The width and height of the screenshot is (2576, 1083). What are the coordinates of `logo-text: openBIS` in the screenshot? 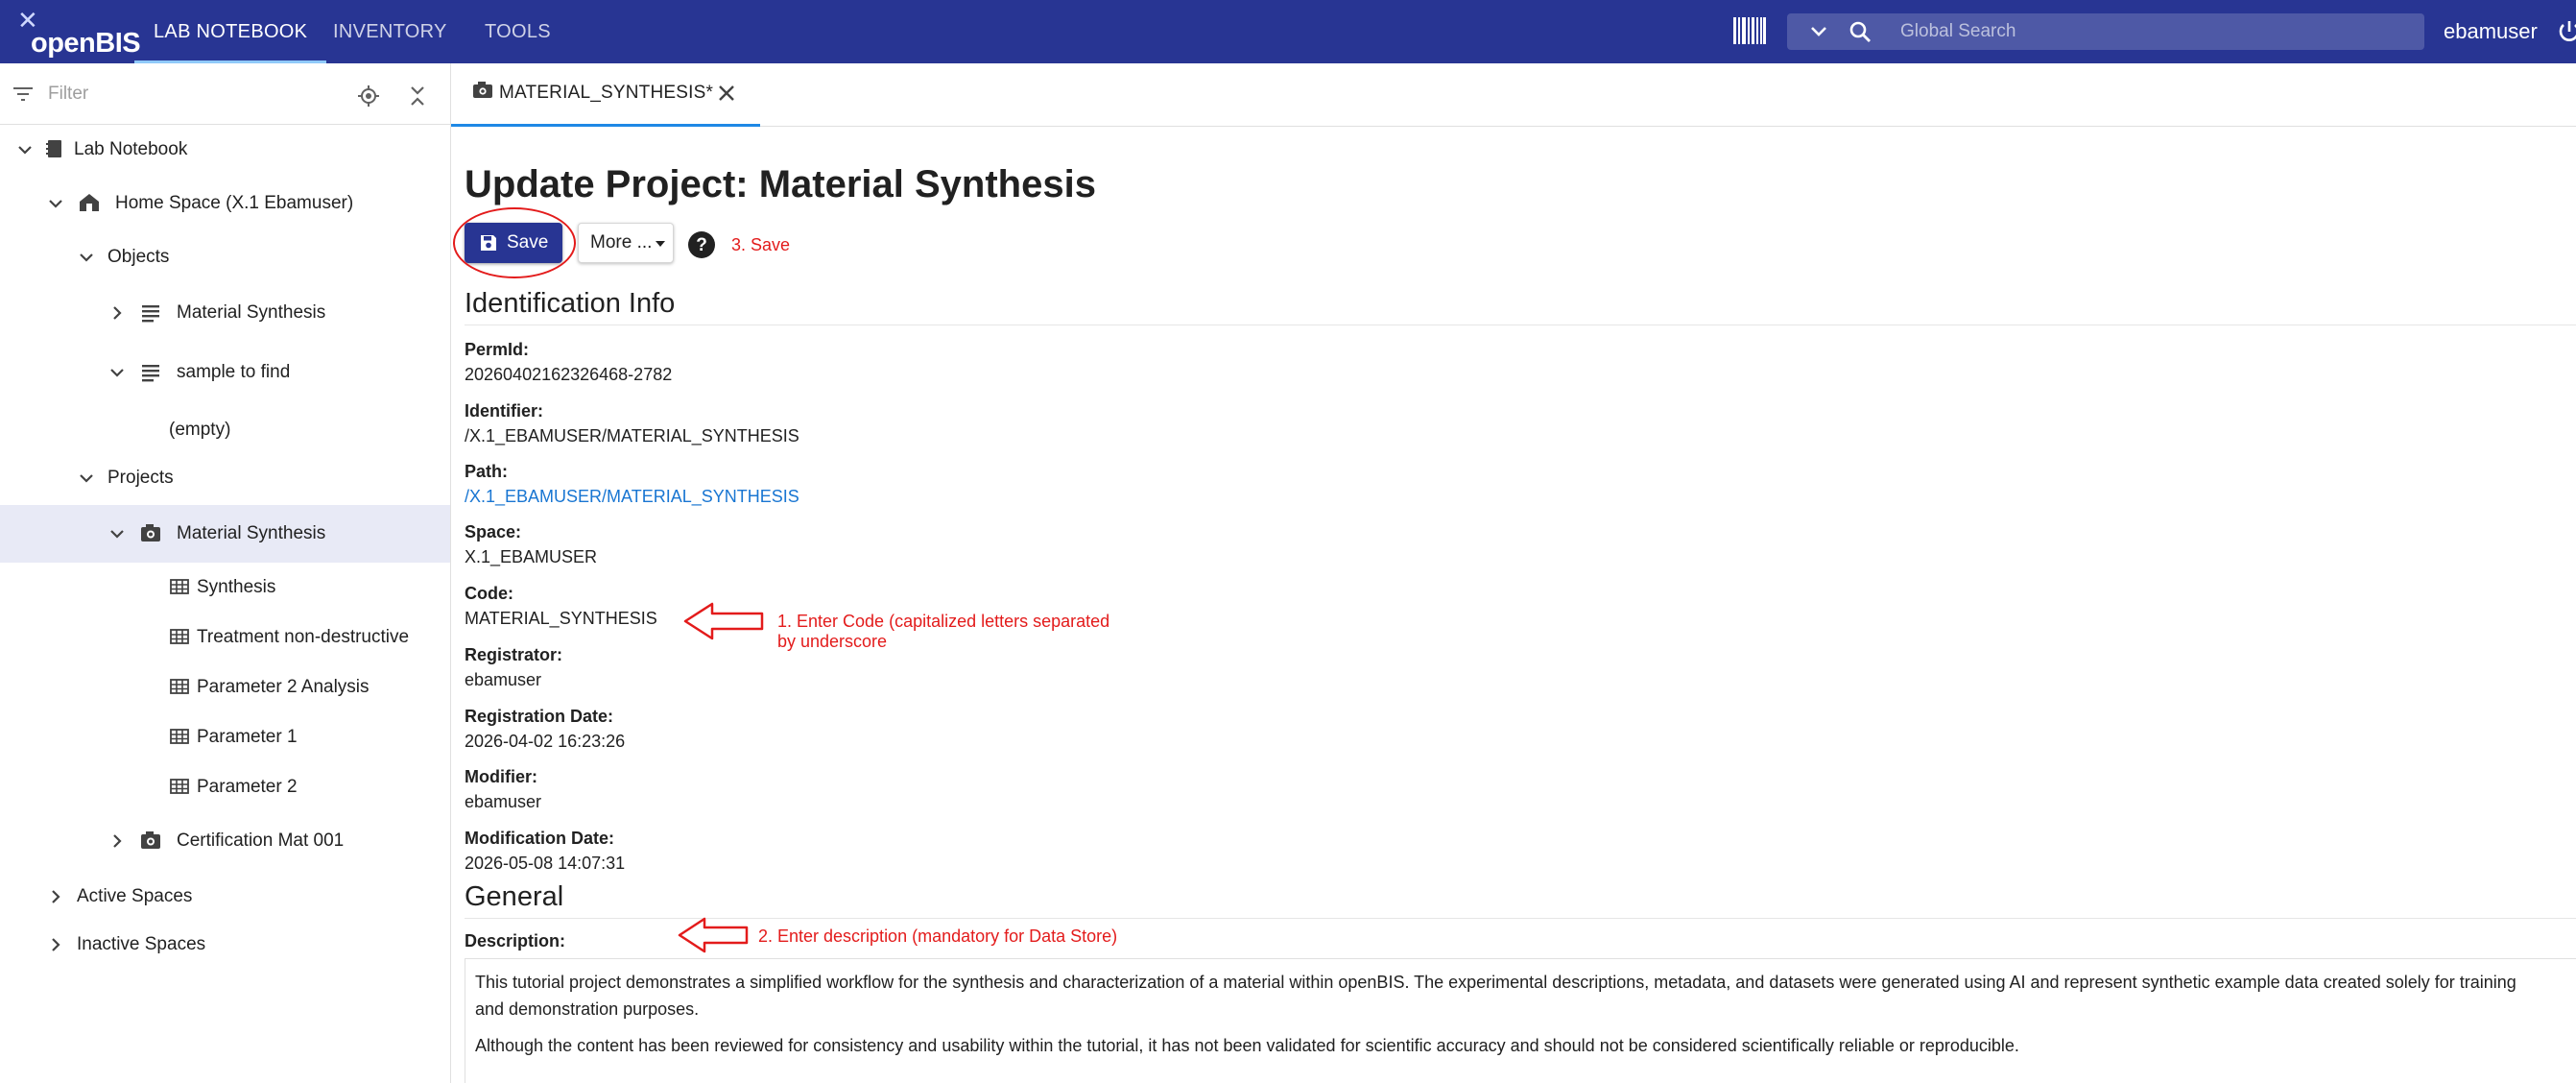 It's located at (86, 44).